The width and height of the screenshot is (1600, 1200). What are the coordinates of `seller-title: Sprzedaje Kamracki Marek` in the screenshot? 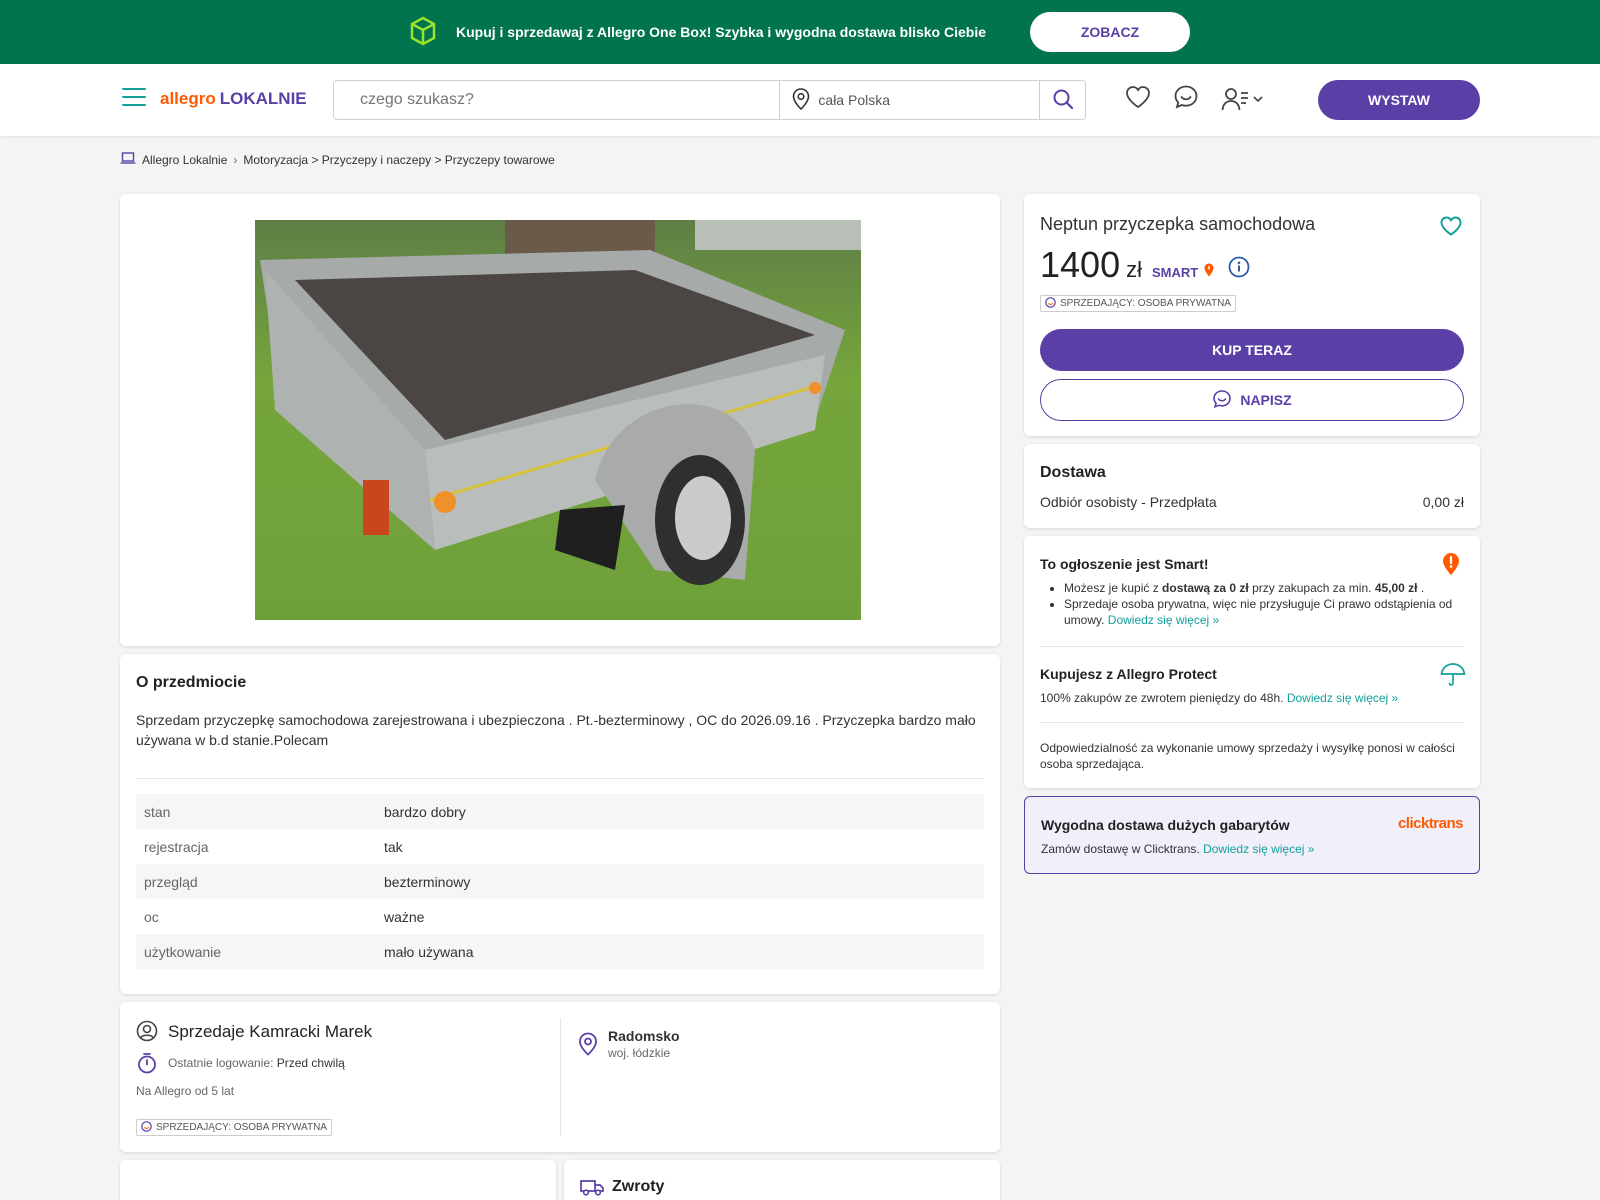 It's located at (270, 1032).